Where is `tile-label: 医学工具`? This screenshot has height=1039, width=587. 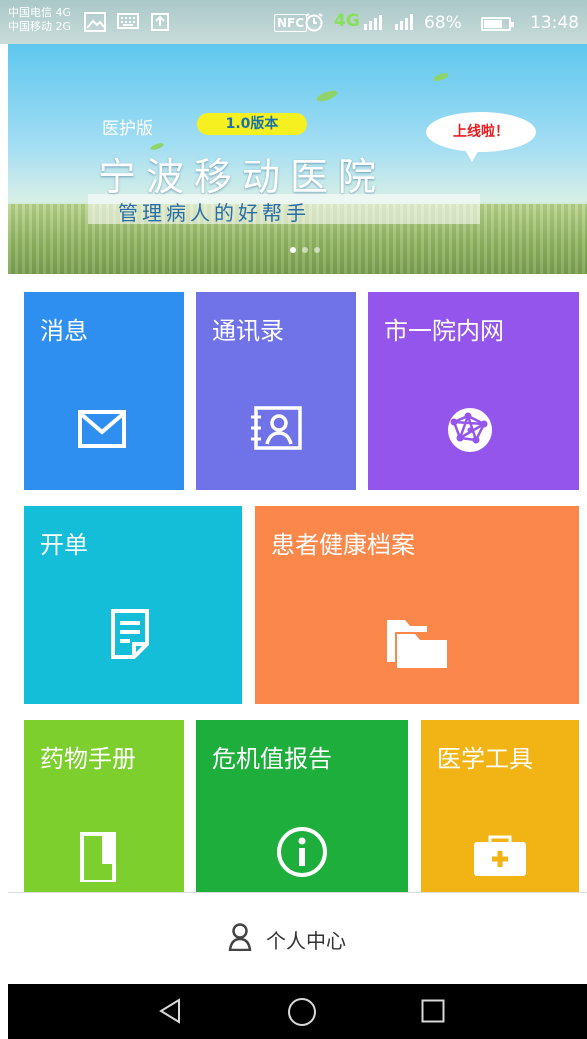 tile-label: 医学工具 is located at coordinates (485, 759).